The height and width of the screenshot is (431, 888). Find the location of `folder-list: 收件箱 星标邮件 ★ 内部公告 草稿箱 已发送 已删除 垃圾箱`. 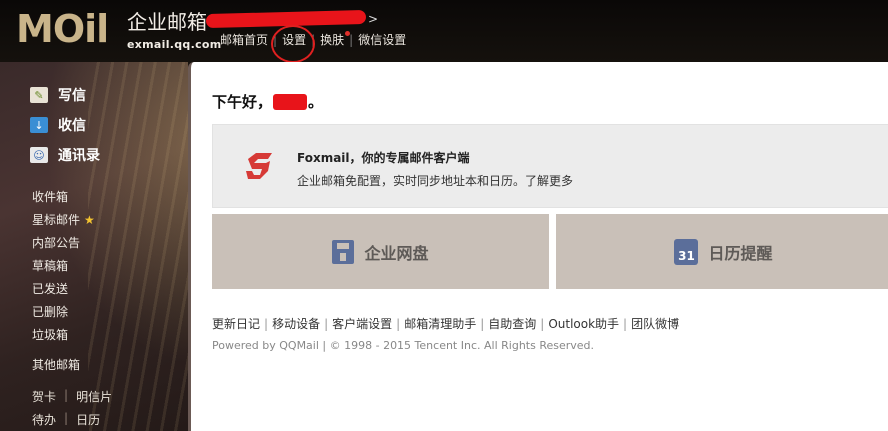

folder-list: 收件箱 星标邮件 ★ 内部公告 草稿箱 已发送 已删除 垃圾箱 is located at coordinates (63, 266).